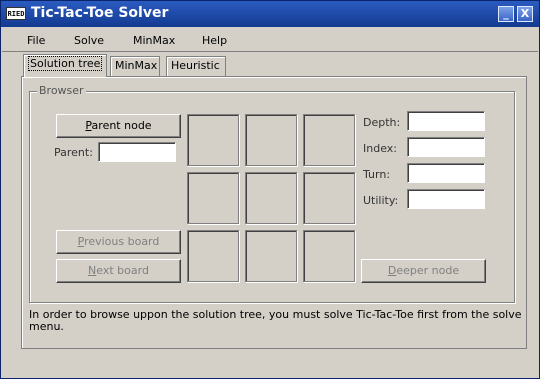 The height and width of the screenshot is (379, 540). I want to click on parent-label: Parent:, so click(73, 152).